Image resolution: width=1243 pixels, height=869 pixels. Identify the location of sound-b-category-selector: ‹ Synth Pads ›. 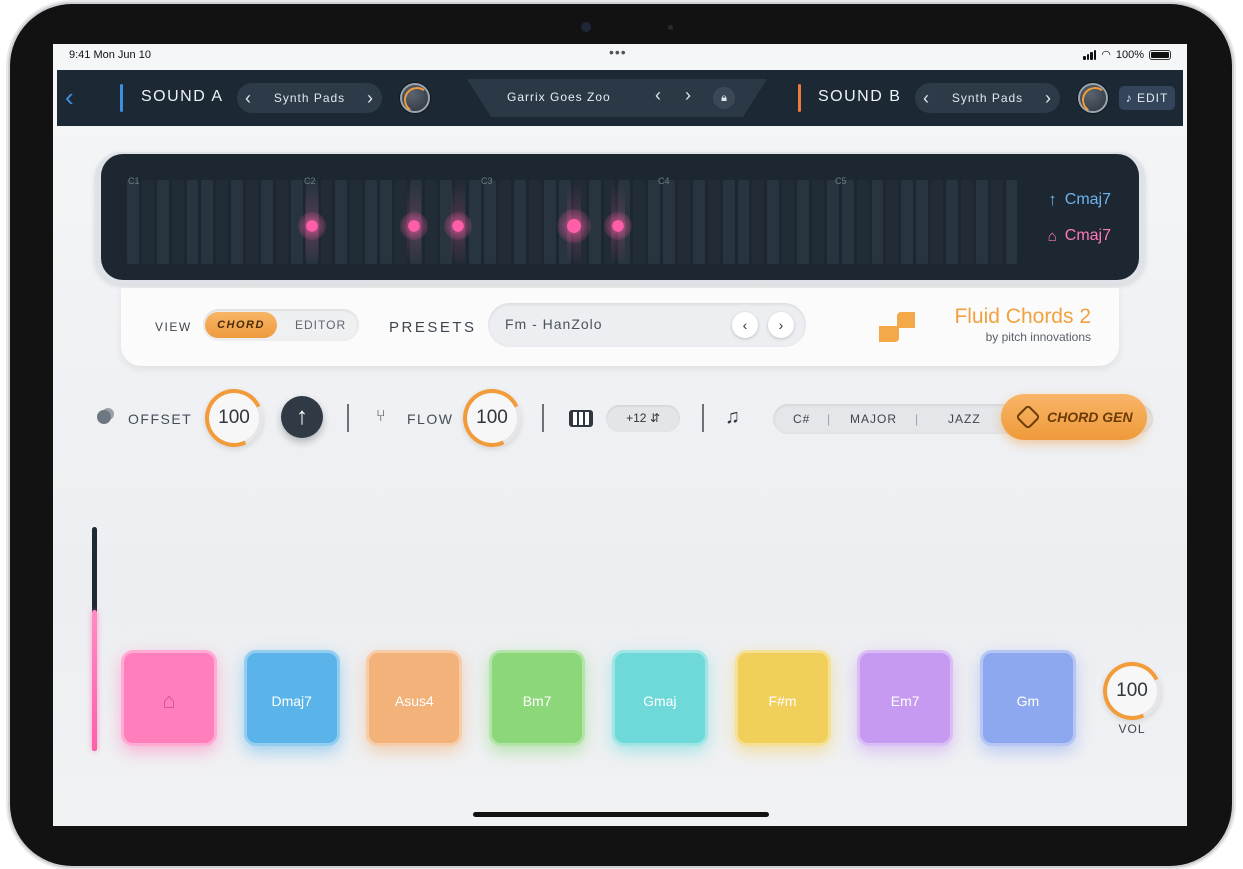
(987, 98).